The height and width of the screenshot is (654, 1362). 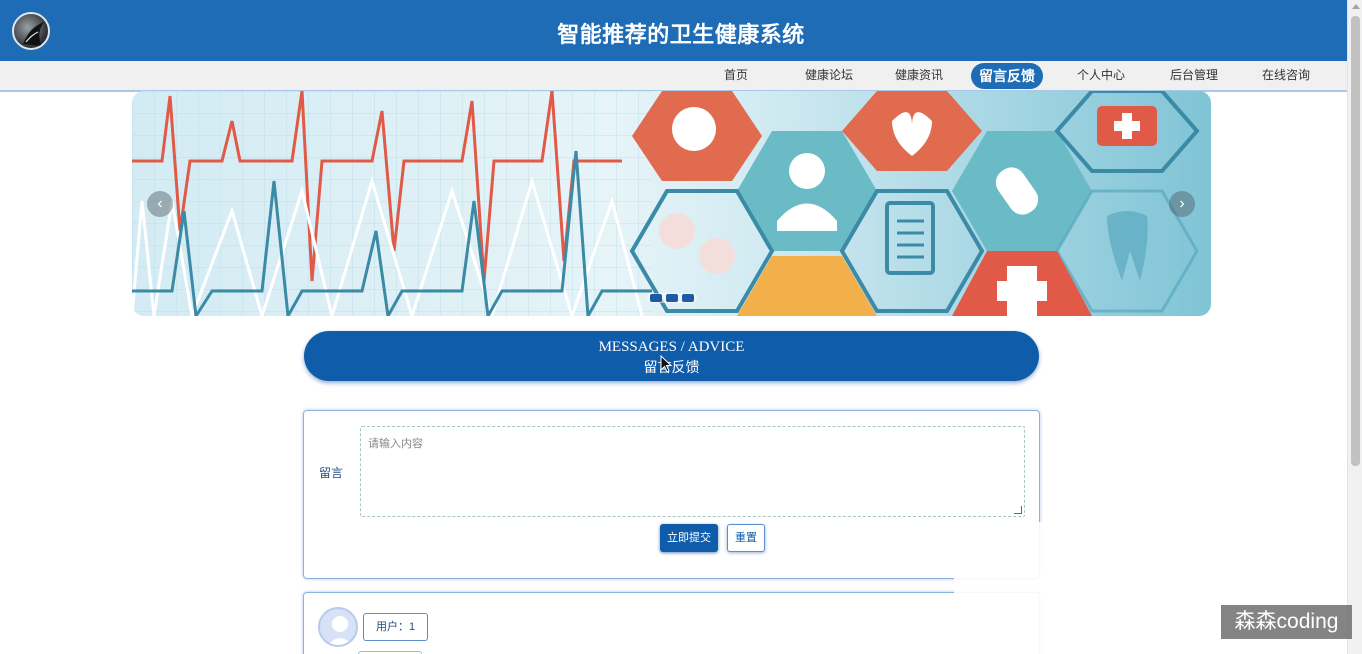 What do you see at coordinates (736, 75) in the screenshot?
I see `nav-item-home: 首页` at bounding box center [736, 75].